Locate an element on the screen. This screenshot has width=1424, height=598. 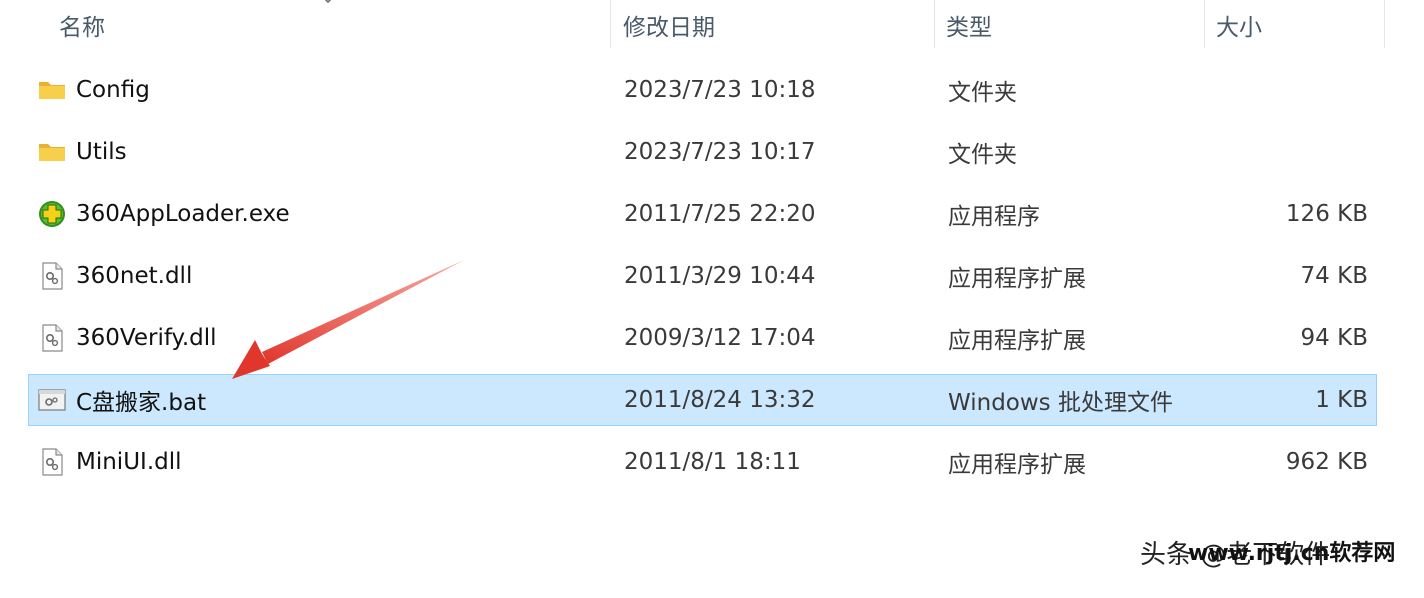
file-date: 2023/7/23 10:17 is located at coordinates (720, 152).